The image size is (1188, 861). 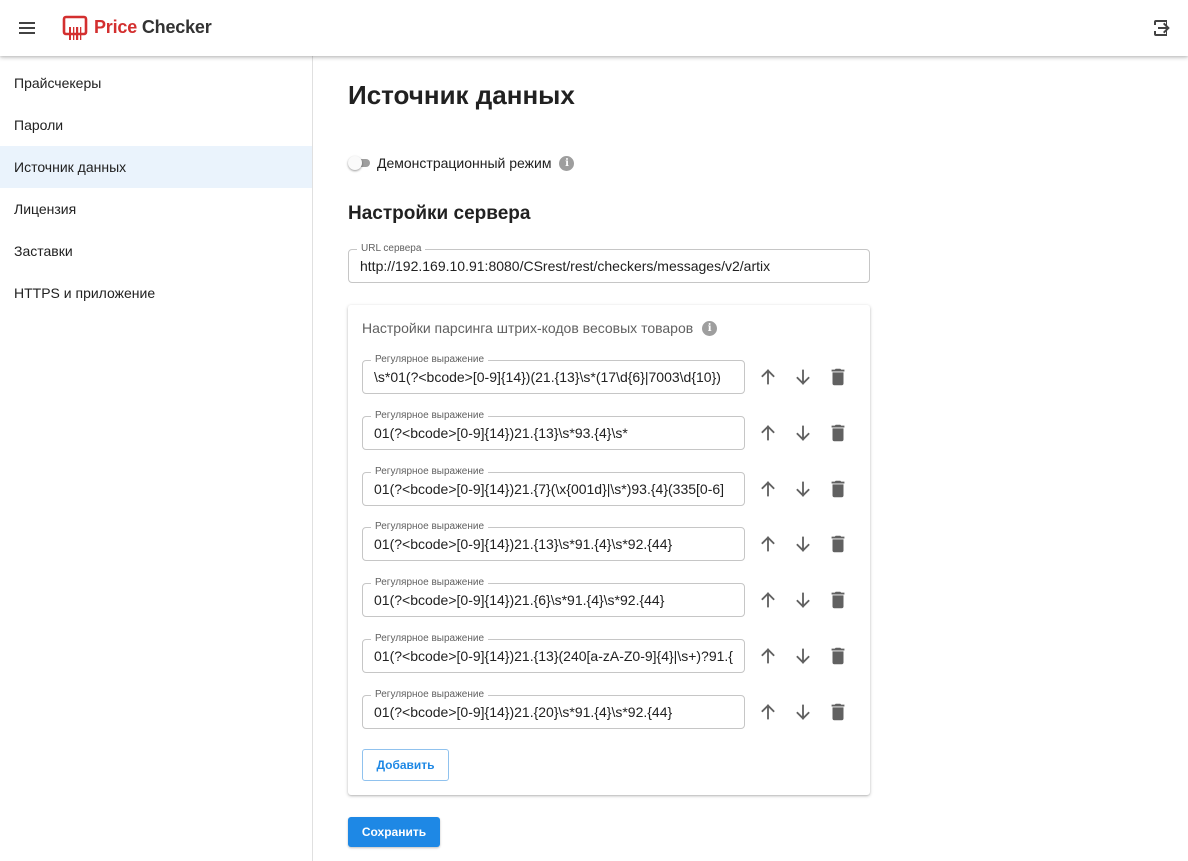 I want to click on sidebar-item-screensavers: Заставки, so click(x=156, y=251).